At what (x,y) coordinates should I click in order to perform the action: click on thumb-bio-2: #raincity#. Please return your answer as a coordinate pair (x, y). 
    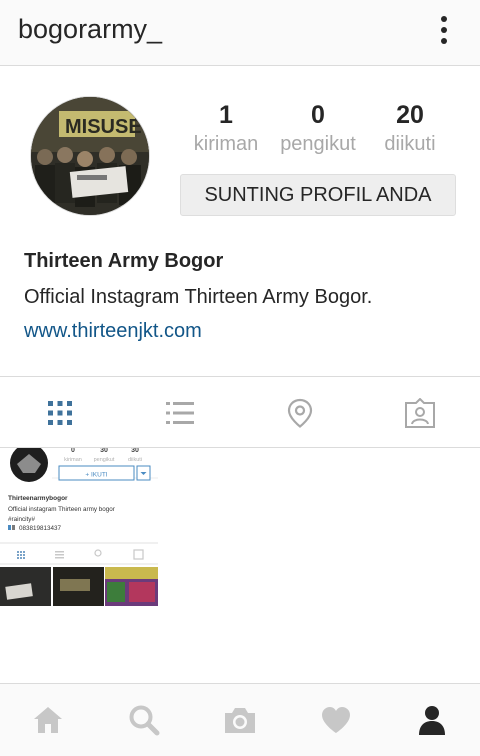
    Looking at the image, I should click on (21, 519).